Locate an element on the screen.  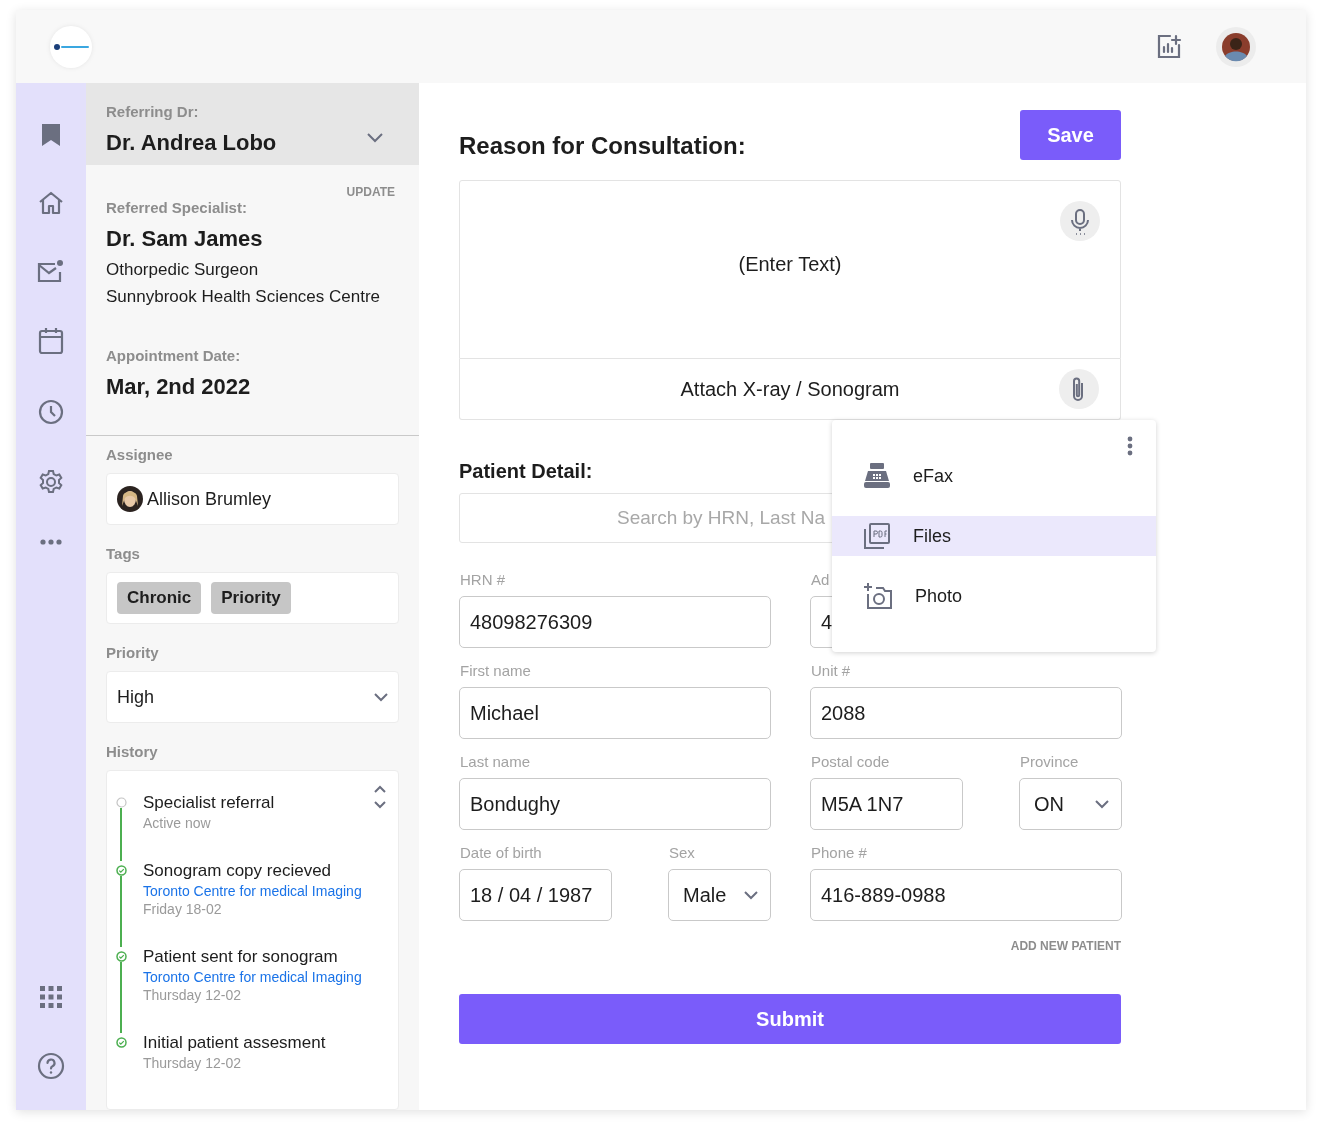
menu-item: Files is located at coordinates (994, 536).